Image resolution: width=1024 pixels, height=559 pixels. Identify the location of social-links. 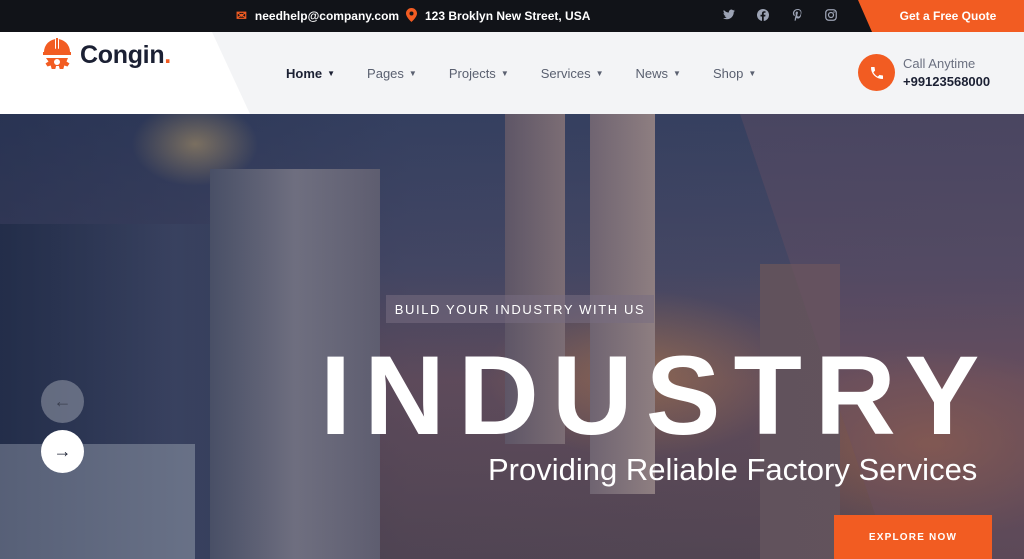
(780, 16).